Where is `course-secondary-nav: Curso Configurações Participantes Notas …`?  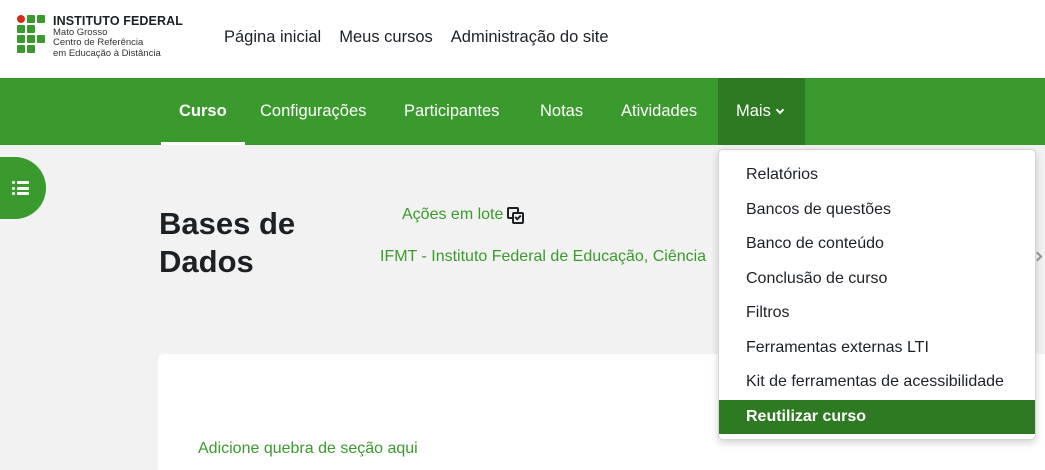 course-secondary-nav: Curso Configurações Participantes Notas … is located at coordinates (522, 111).